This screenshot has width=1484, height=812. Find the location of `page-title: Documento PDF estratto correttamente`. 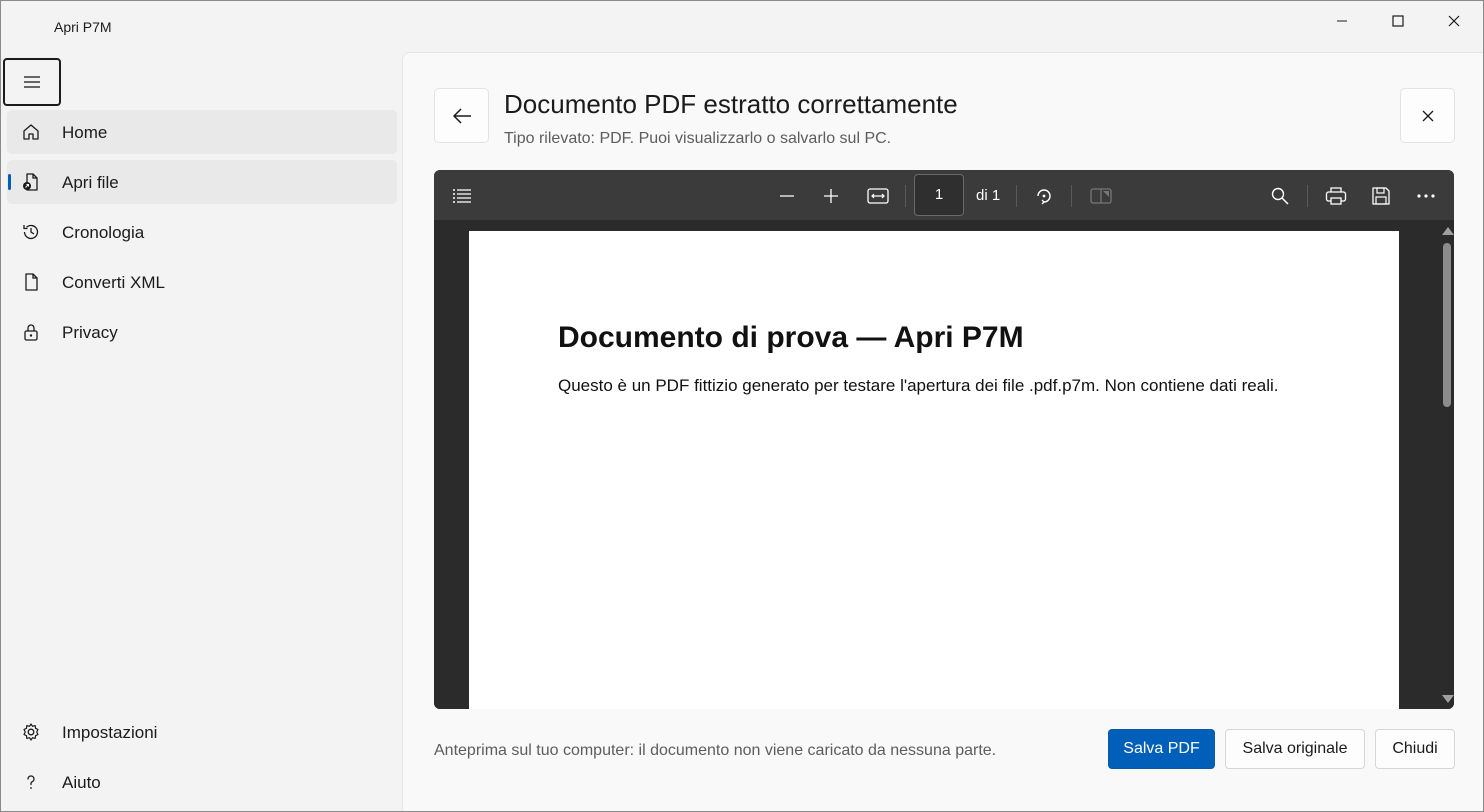

page-title: Documento PDF estratto correttamente is located at coordinates (731, 104).